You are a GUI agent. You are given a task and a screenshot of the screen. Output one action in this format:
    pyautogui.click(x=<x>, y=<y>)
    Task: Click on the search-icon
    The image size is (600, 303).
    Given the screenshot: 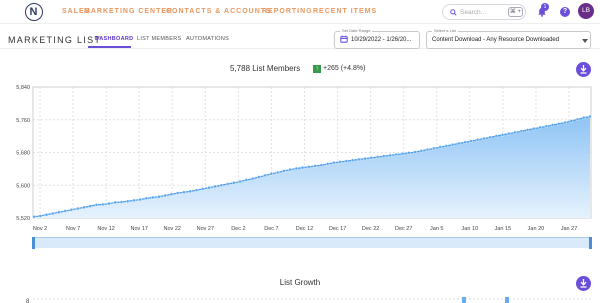 What is the action you would take?
    pyautogui.click(x=453, y=12)
    